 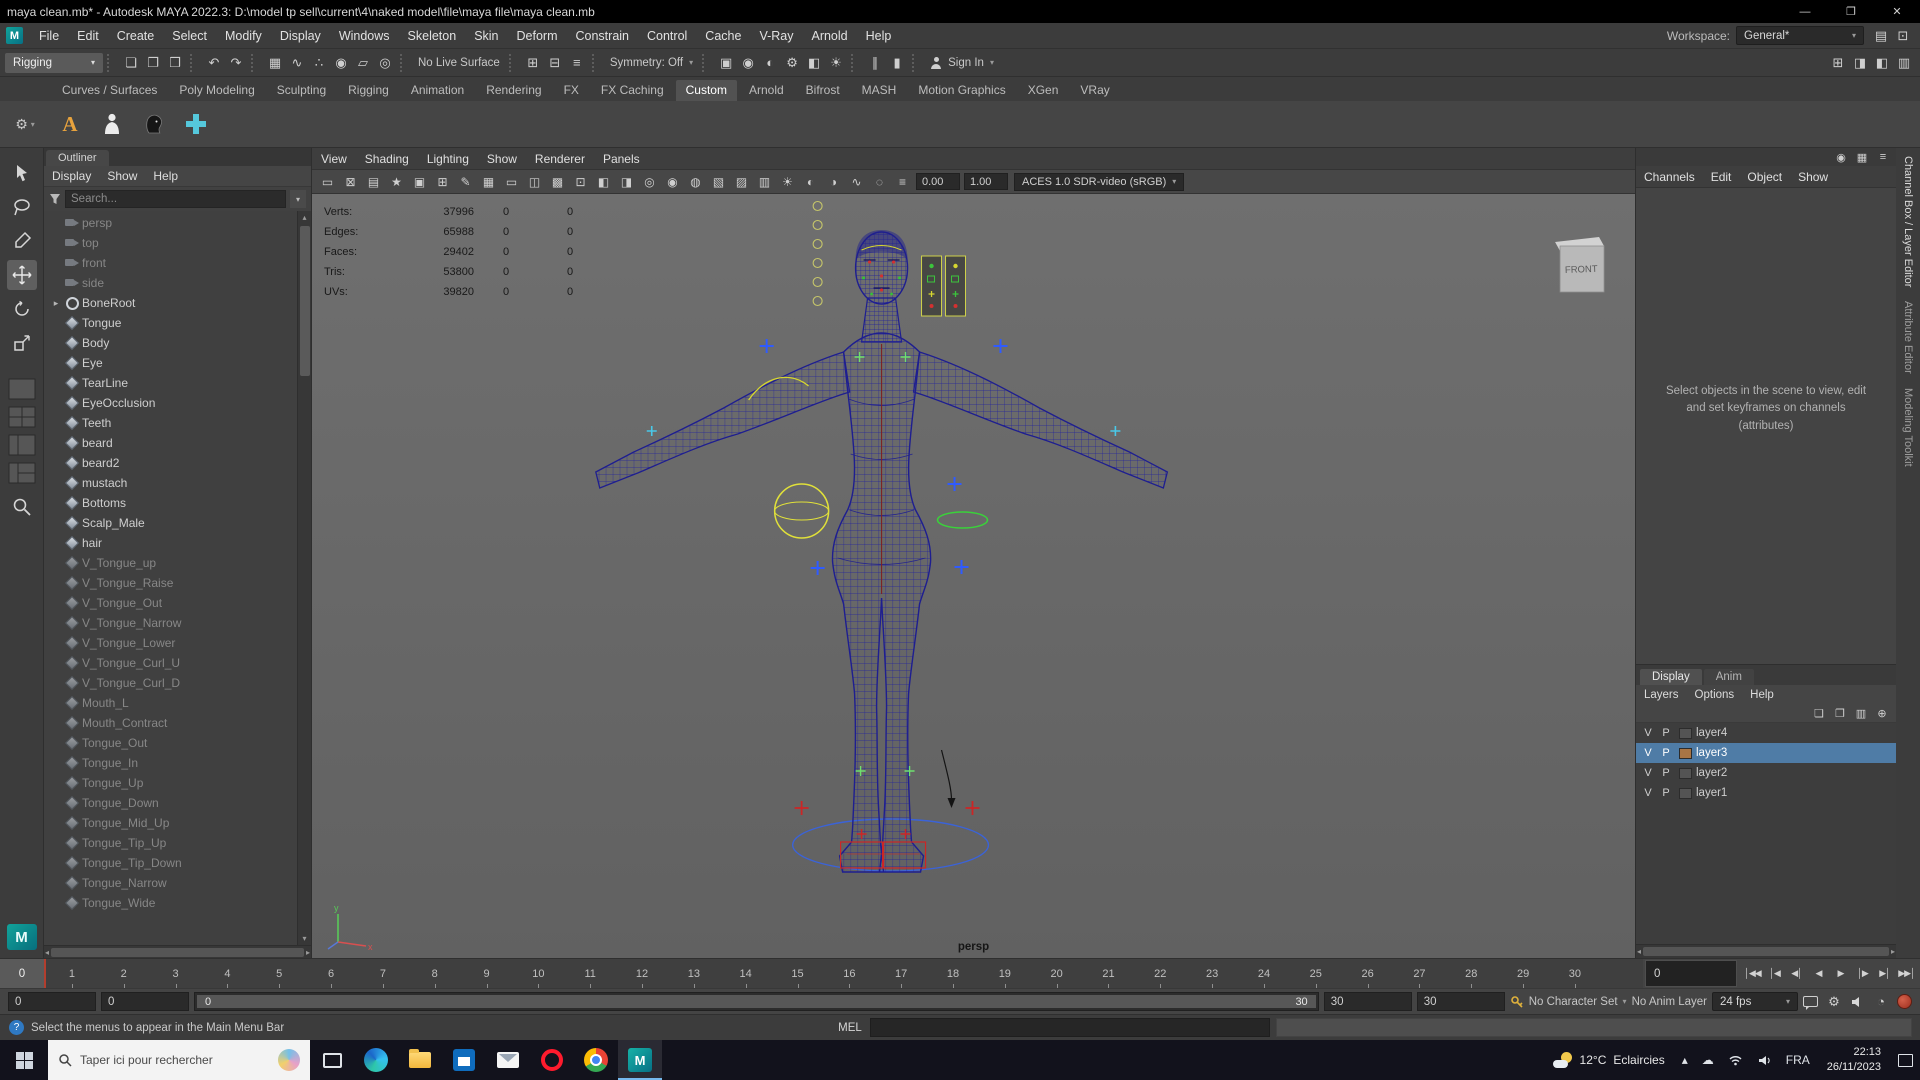 What do you see at coordinates (170, 363) in the screenshot?
I see `outliner-item: Eye` at bounding box center [170, 363].